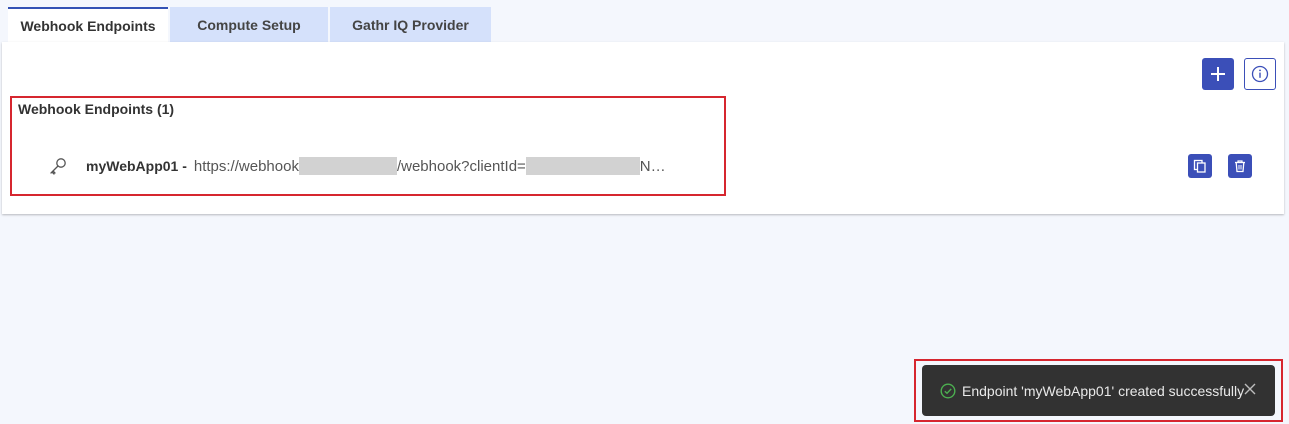 The image size is (1289, 424). What do you see at coordinates (368, 146) in the screenshot?
I see `endpoint-highlight-box` at bounding box center [368, 146].